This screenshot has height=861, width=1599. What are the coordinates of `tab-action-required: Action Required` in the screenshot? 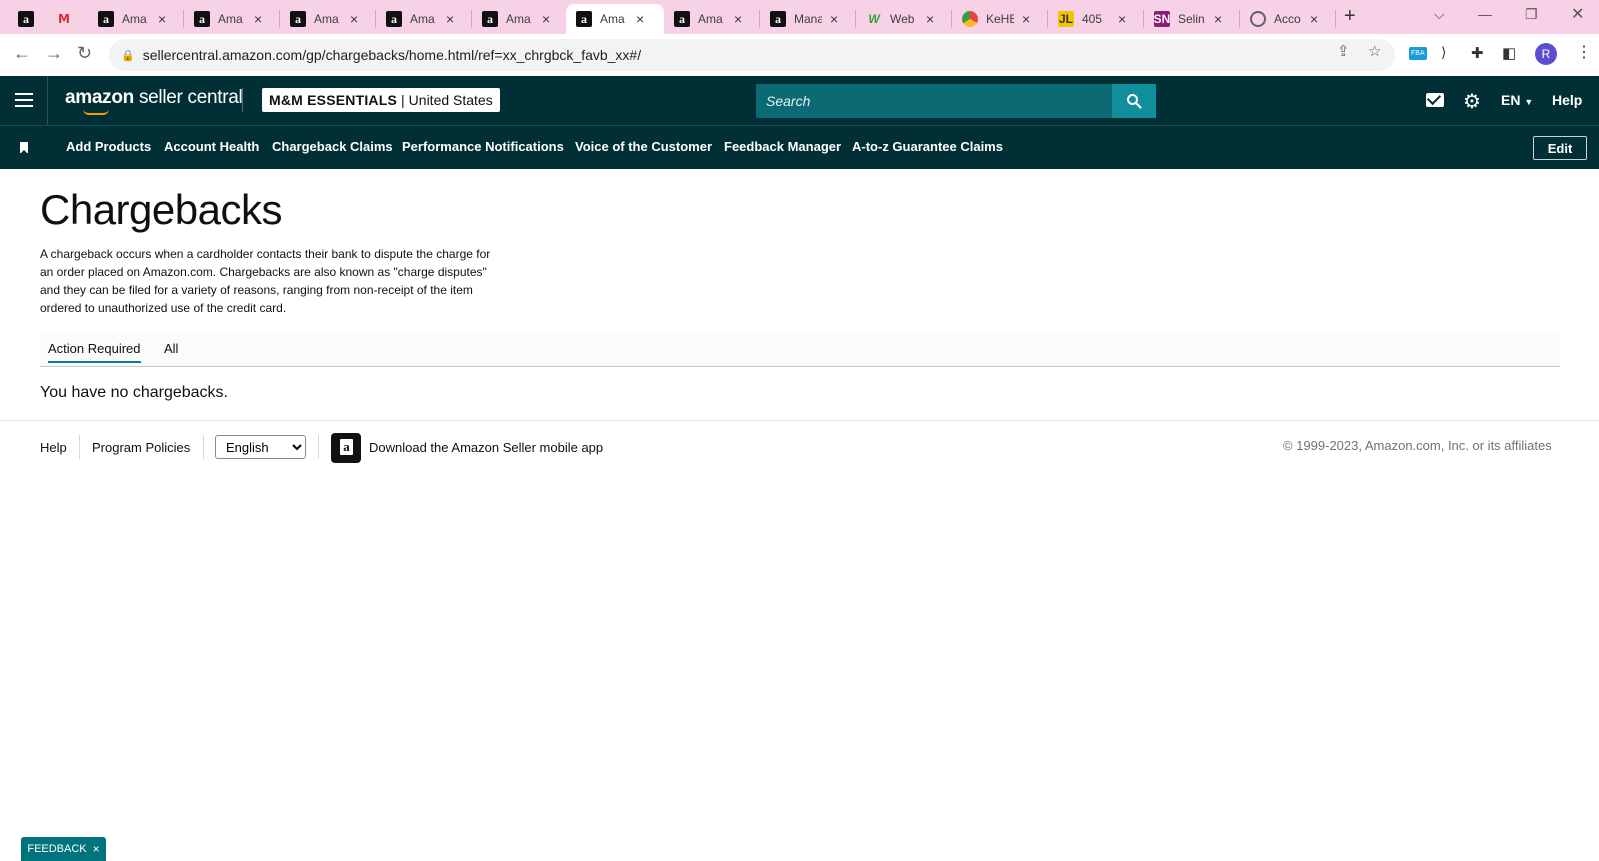 It's located at (94, 352).